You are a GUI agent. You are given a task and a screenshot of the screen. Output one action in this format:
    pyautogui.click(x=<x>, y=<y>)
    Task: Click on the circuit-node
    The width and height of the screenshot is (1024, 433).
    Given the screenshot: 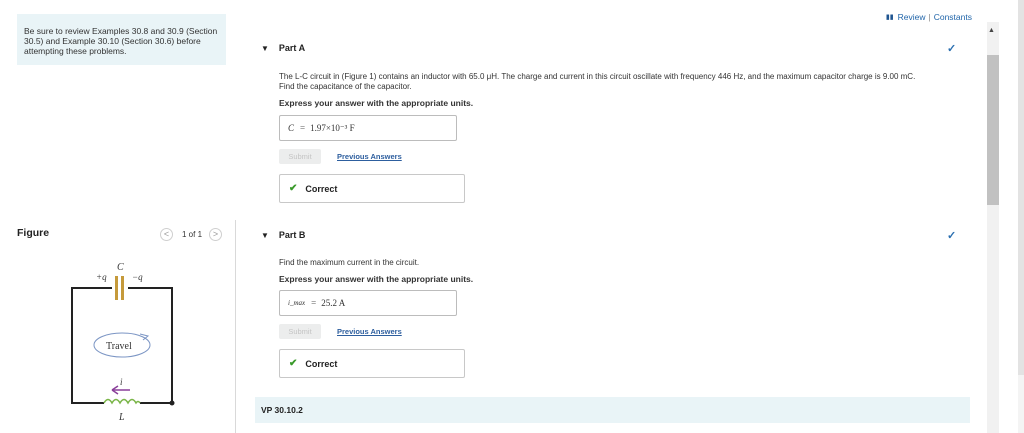 What is the action you would take?
    pyautogui.click(x=172, y=403)
    